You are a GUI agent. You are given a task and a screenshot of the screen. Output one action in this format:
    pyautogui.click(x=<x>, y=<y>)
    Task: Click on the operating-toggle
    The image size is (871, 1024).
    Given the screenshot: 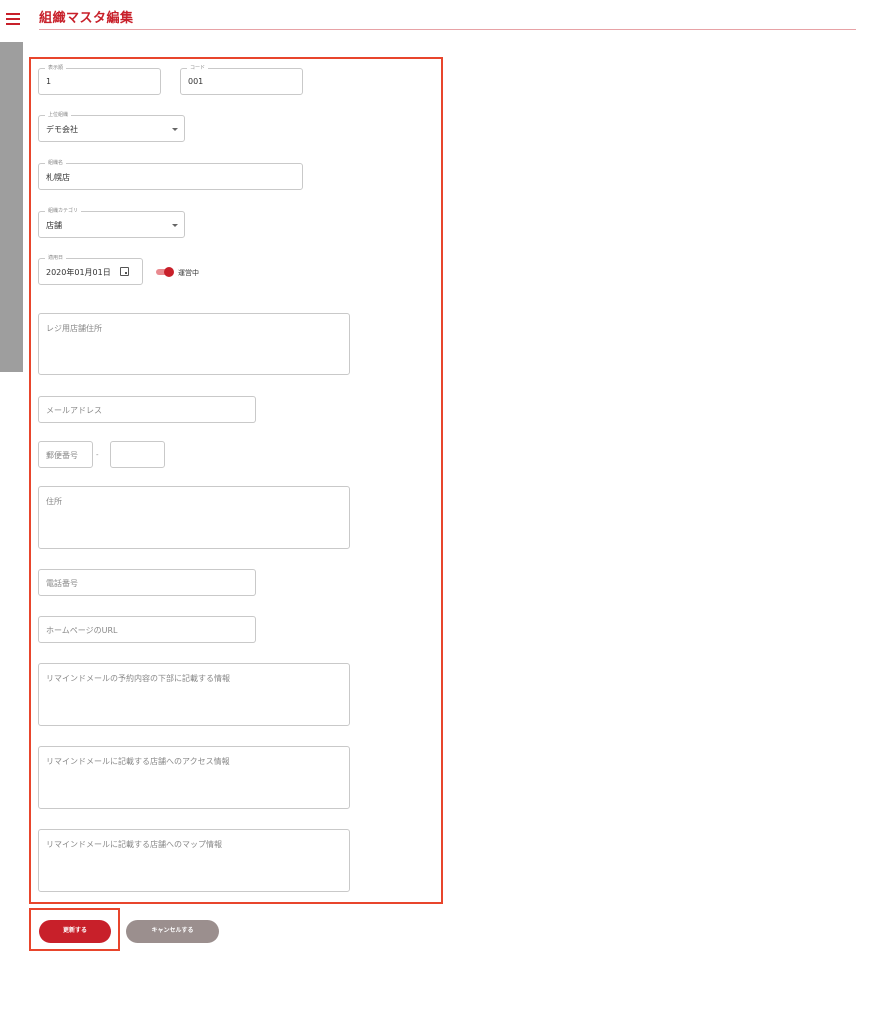 What is the action you would take?
    pyautogui.click(x=165, y=272)
    